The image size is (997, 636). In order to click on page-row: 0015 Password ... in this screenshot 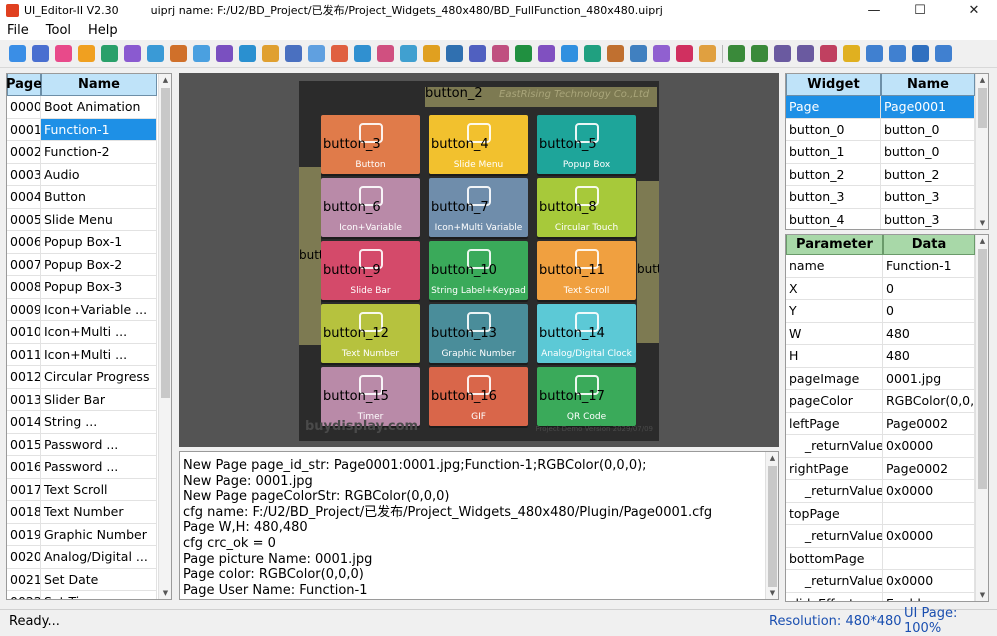, I will do `click(89, 444)`.